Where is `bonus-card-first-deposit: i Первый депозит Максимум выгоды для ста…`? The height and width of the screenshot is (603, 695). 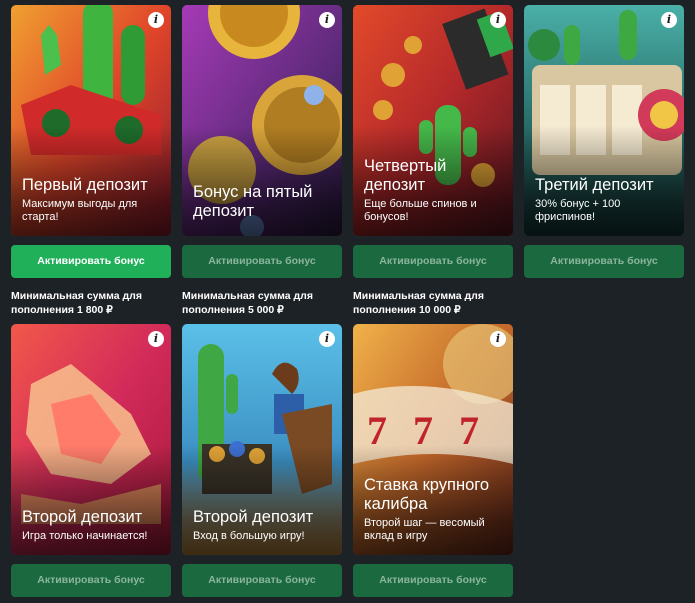
bonus-card-first-deposit: i Первый депозит Максимум выгоды для ста… is located at coordinates (91, 120).